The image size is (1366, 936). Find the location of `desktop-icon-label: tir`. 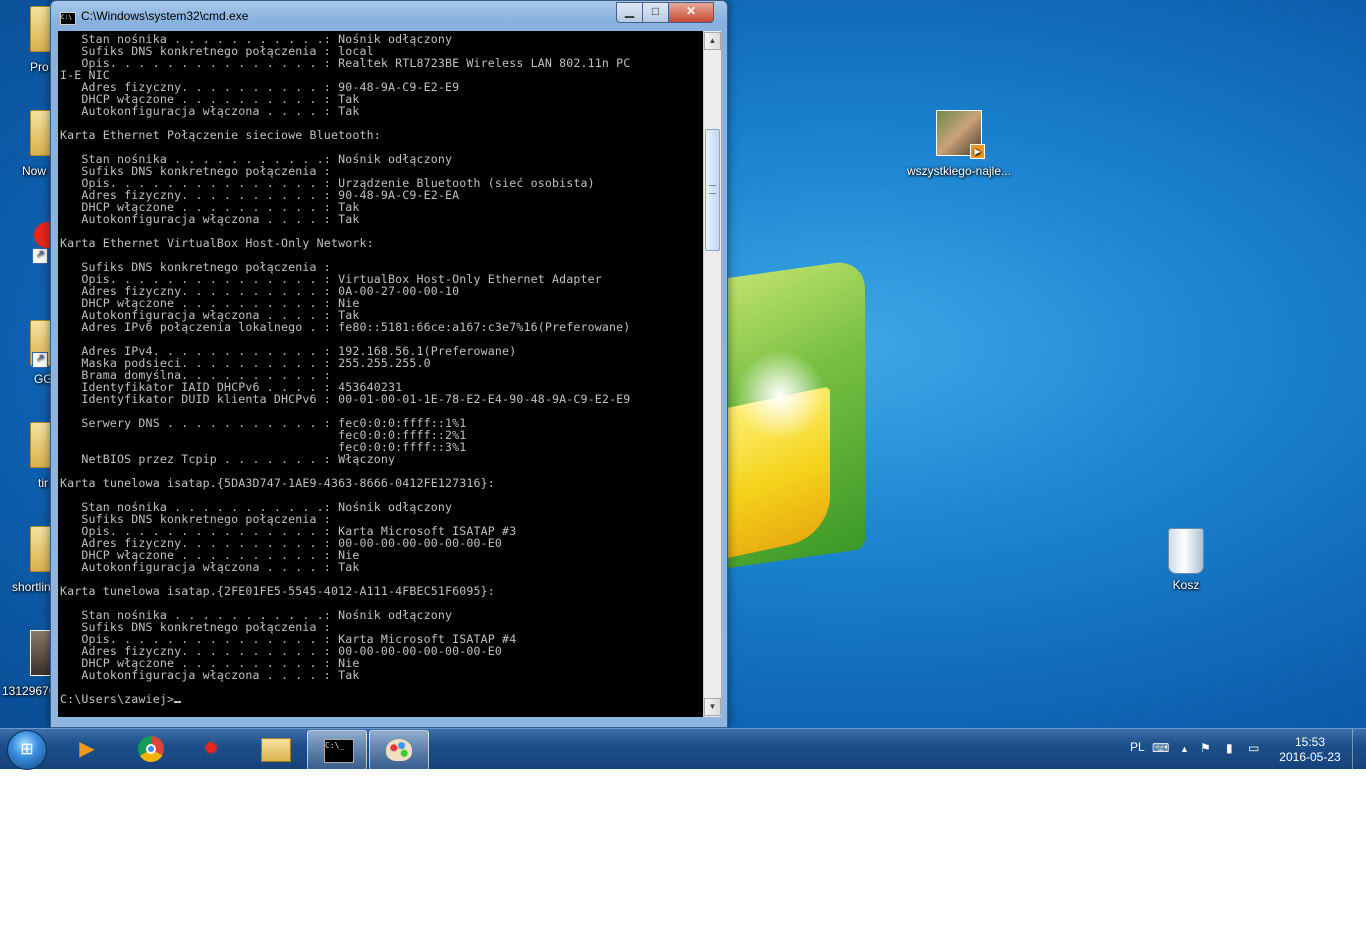

desktop-icon-label: tir is located at coordinates (43, 483).